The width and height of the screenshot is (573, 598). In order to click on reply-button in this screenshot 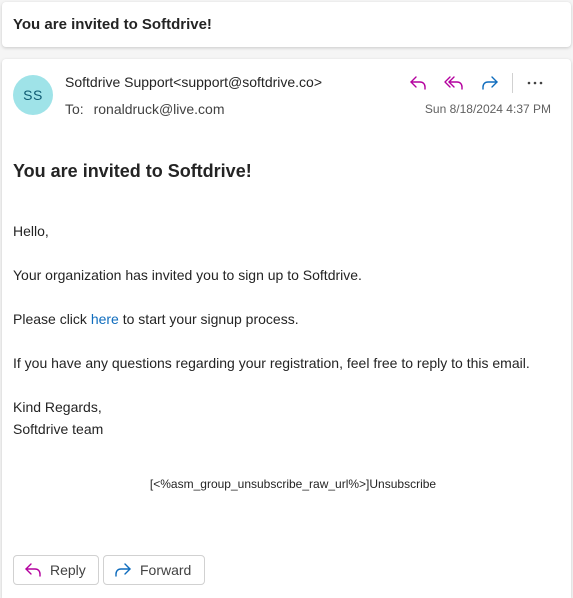, I will do `click(418, 83)`.